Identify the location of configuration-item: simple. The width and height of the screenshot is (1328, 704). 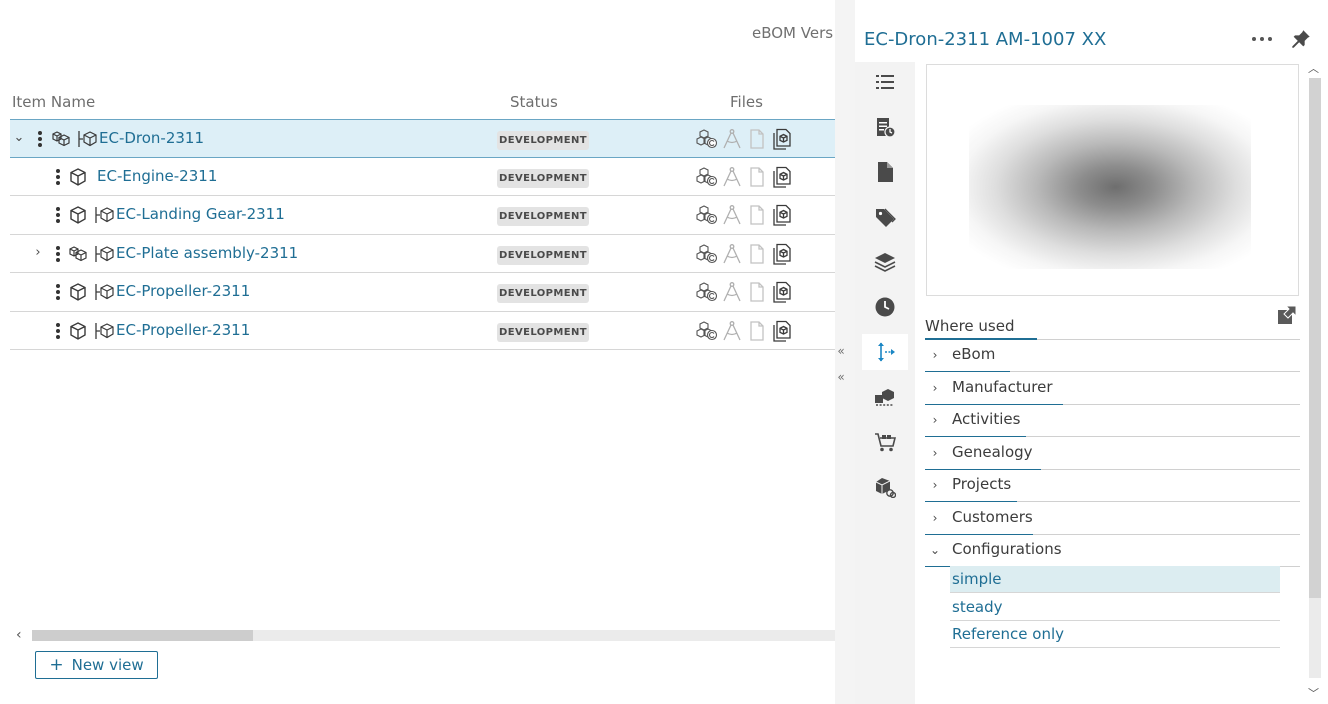
(1115, 579).